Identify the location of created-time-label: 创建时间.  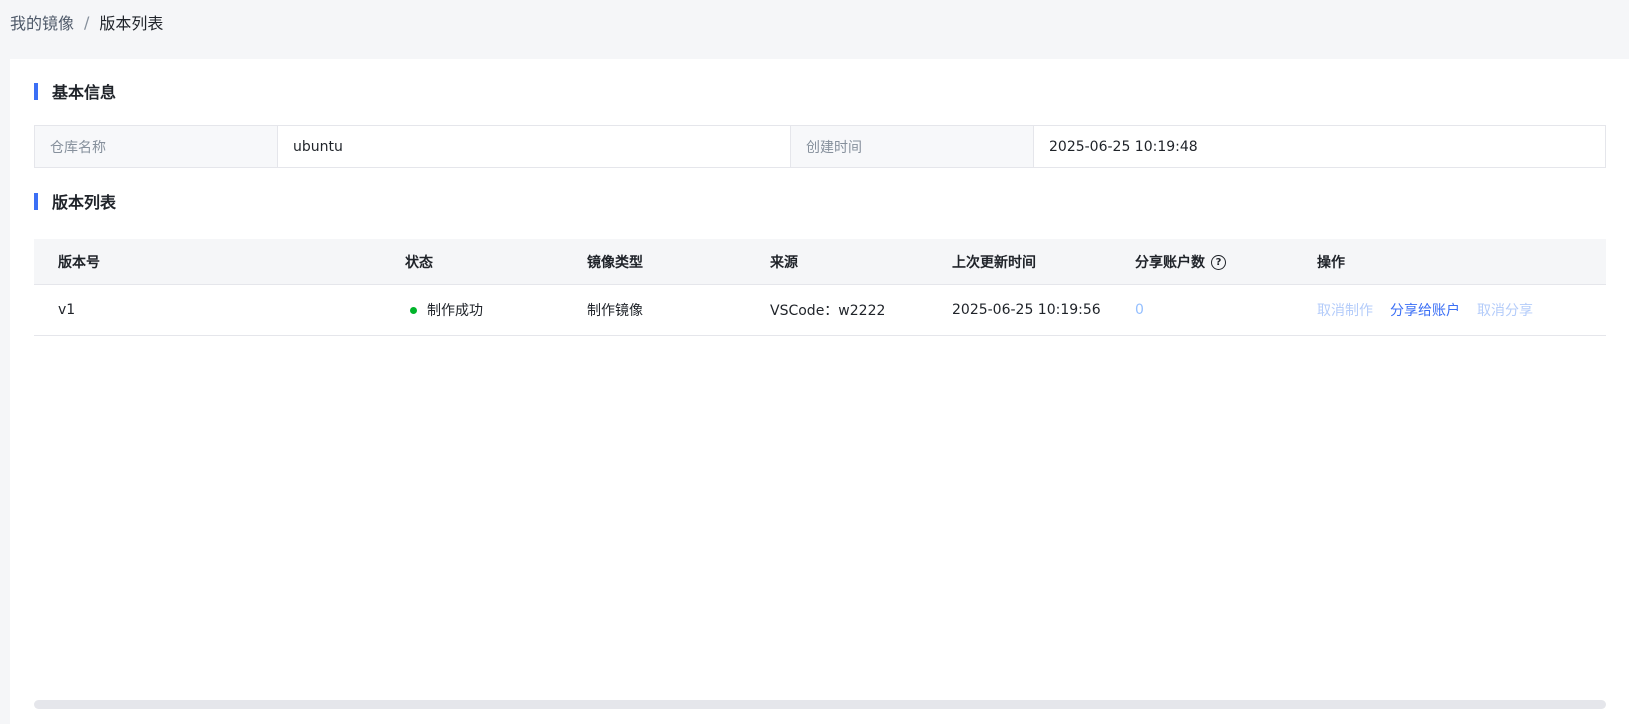
(912, 146).